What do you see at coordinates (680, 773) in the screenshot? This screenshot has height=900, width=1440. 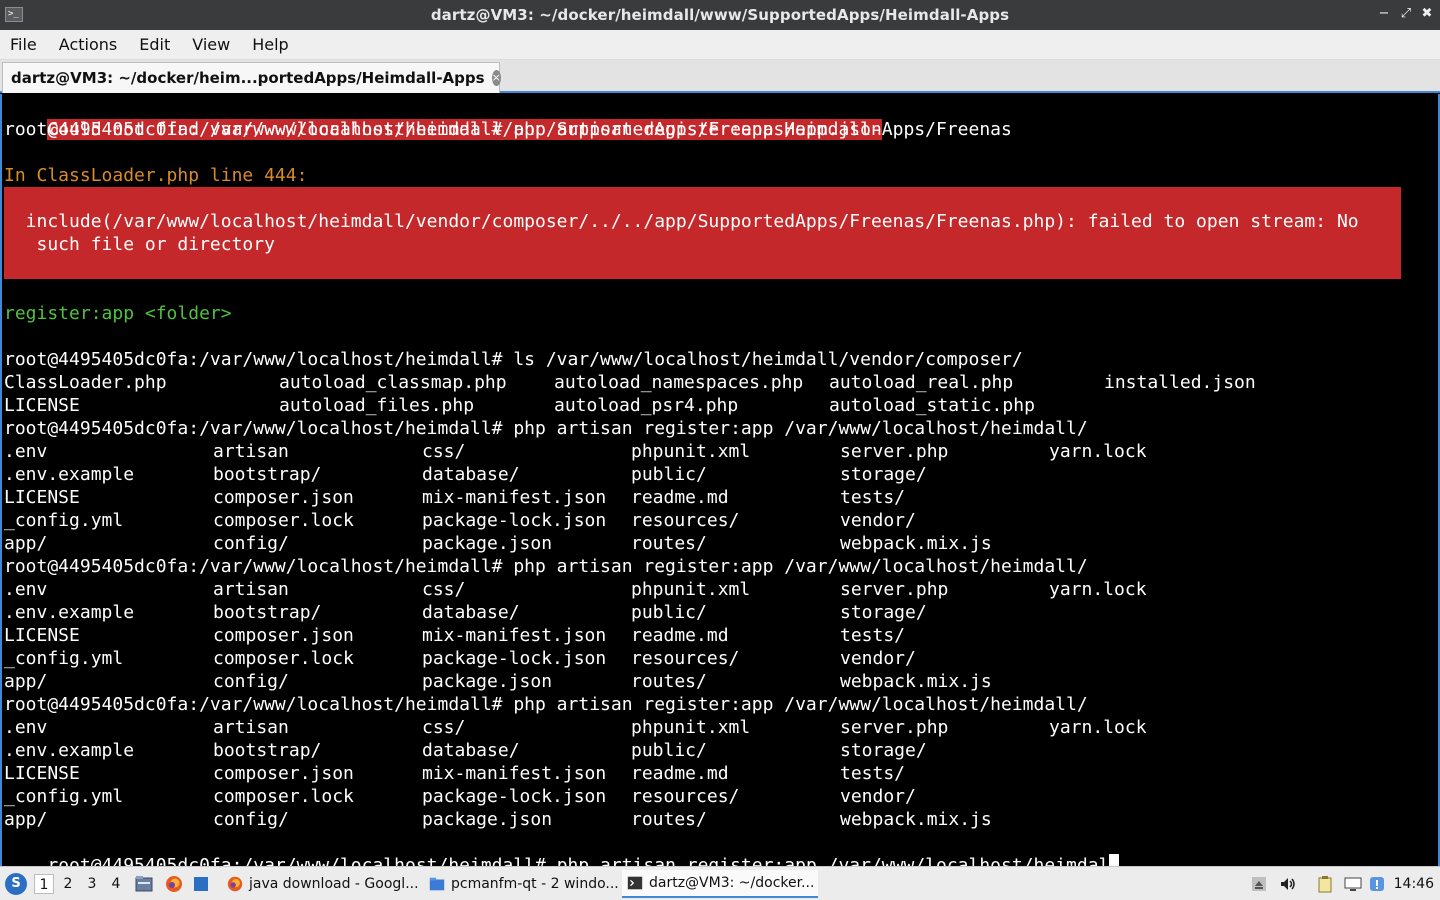 I see `directory-entry: readme.md` at bounding box center [680, 773].